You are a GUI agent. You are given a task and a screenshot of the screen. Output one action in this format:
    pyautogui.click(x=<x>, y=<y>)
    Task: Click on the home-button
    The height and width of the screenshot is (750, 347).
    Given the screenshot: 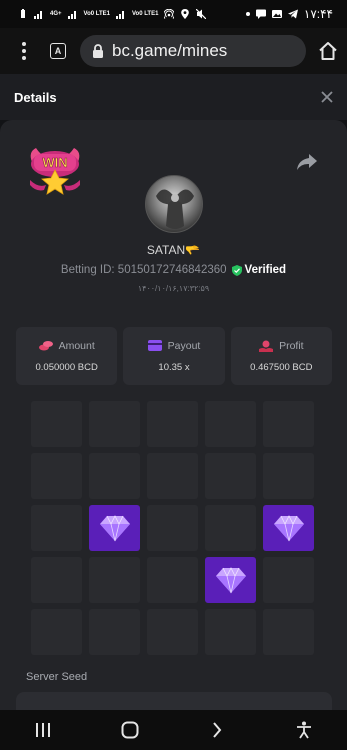 What is the action you would take?
    pyautogui.click(x=328, y=51)
    